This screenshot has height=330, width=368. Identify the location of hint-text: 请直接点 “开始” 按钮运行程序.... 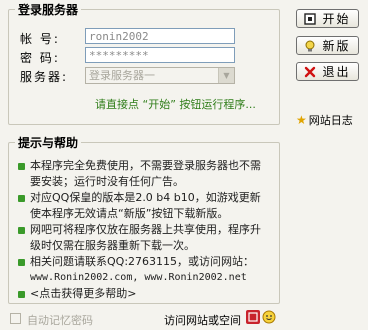
(175, 104).